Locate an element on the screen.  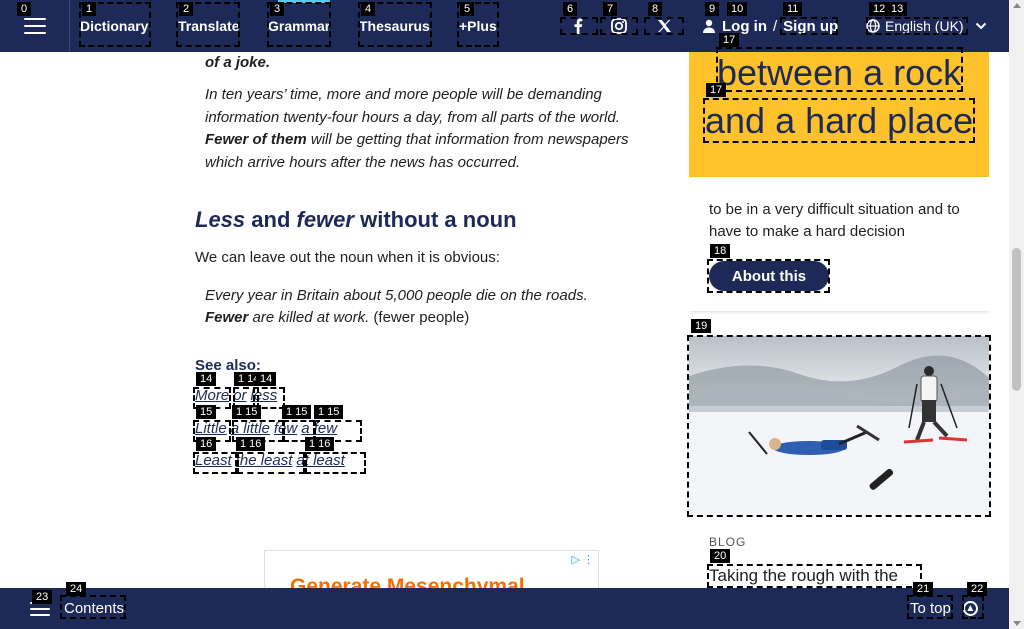
example-rest: are killed at work. is located at coordinates (309, 317).